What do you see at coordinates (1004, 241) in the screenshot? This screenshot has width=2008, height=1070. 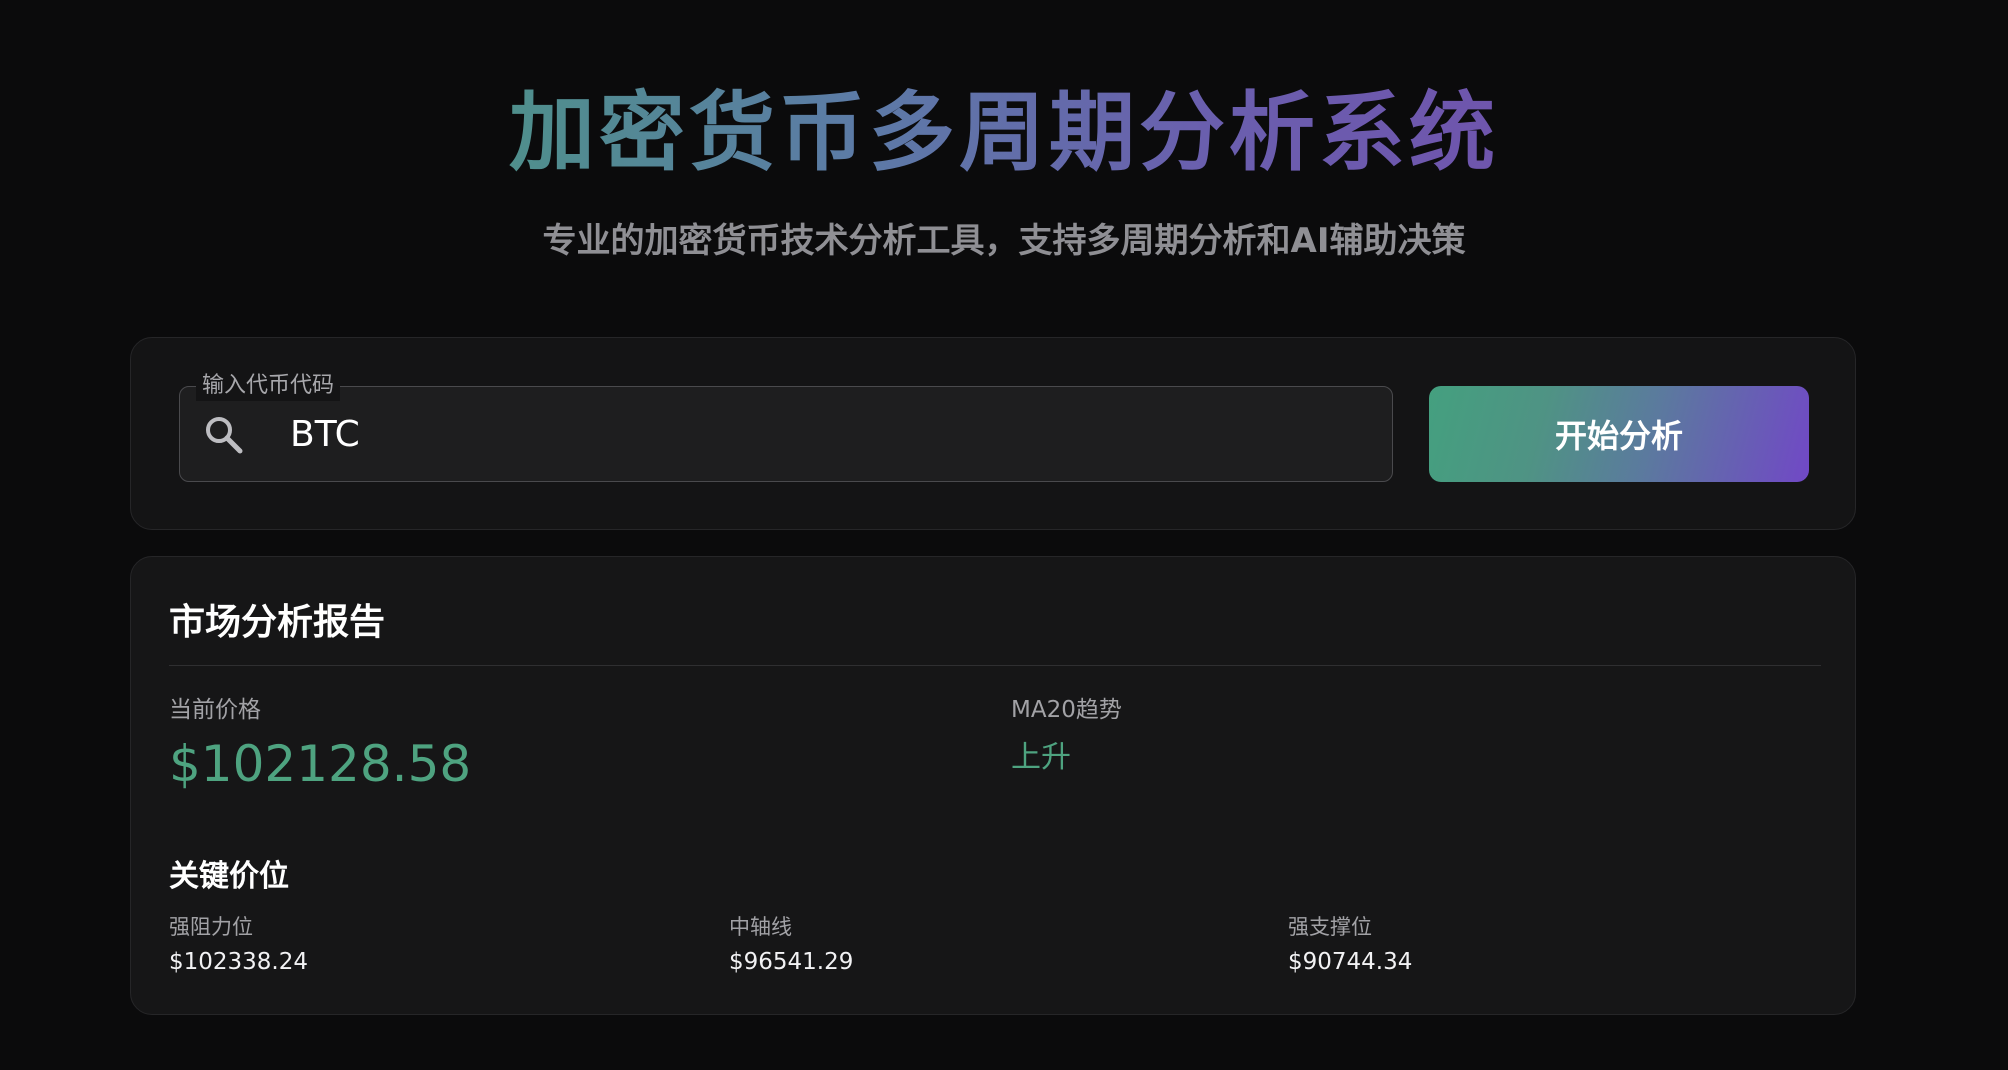 I see `page-subtitle: 专业的加密货币技术分析工具，支持多周期分析和AI辅助决策` at bounding box center [1004, 241].